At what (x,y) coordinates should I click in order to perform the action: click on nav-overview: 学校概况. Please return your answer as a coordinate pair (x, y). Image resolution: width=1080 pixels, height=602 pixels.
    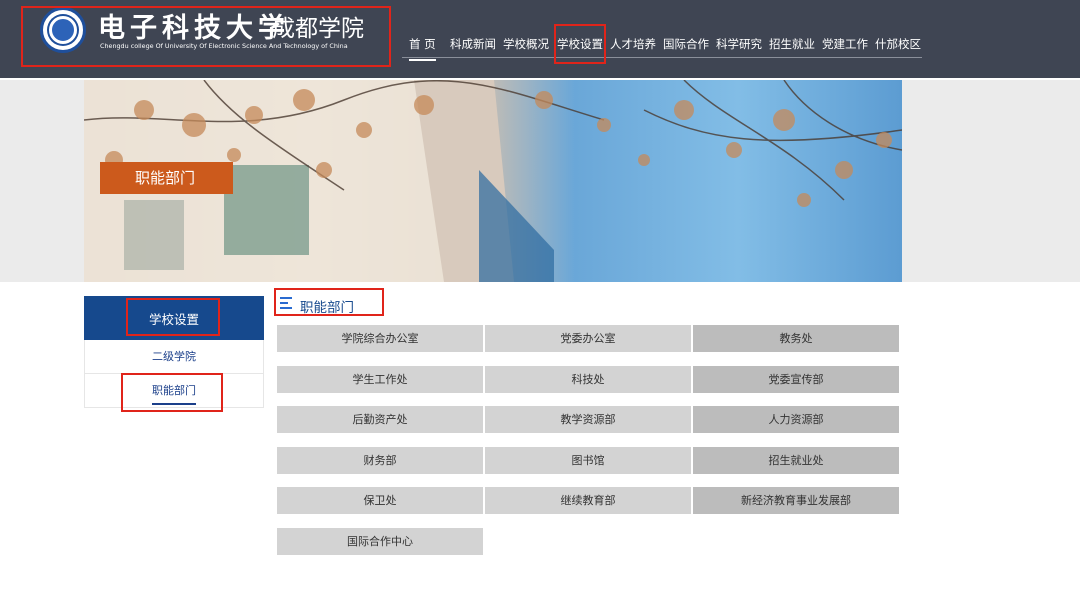
    Looking at the image, I should click on (526, 44).